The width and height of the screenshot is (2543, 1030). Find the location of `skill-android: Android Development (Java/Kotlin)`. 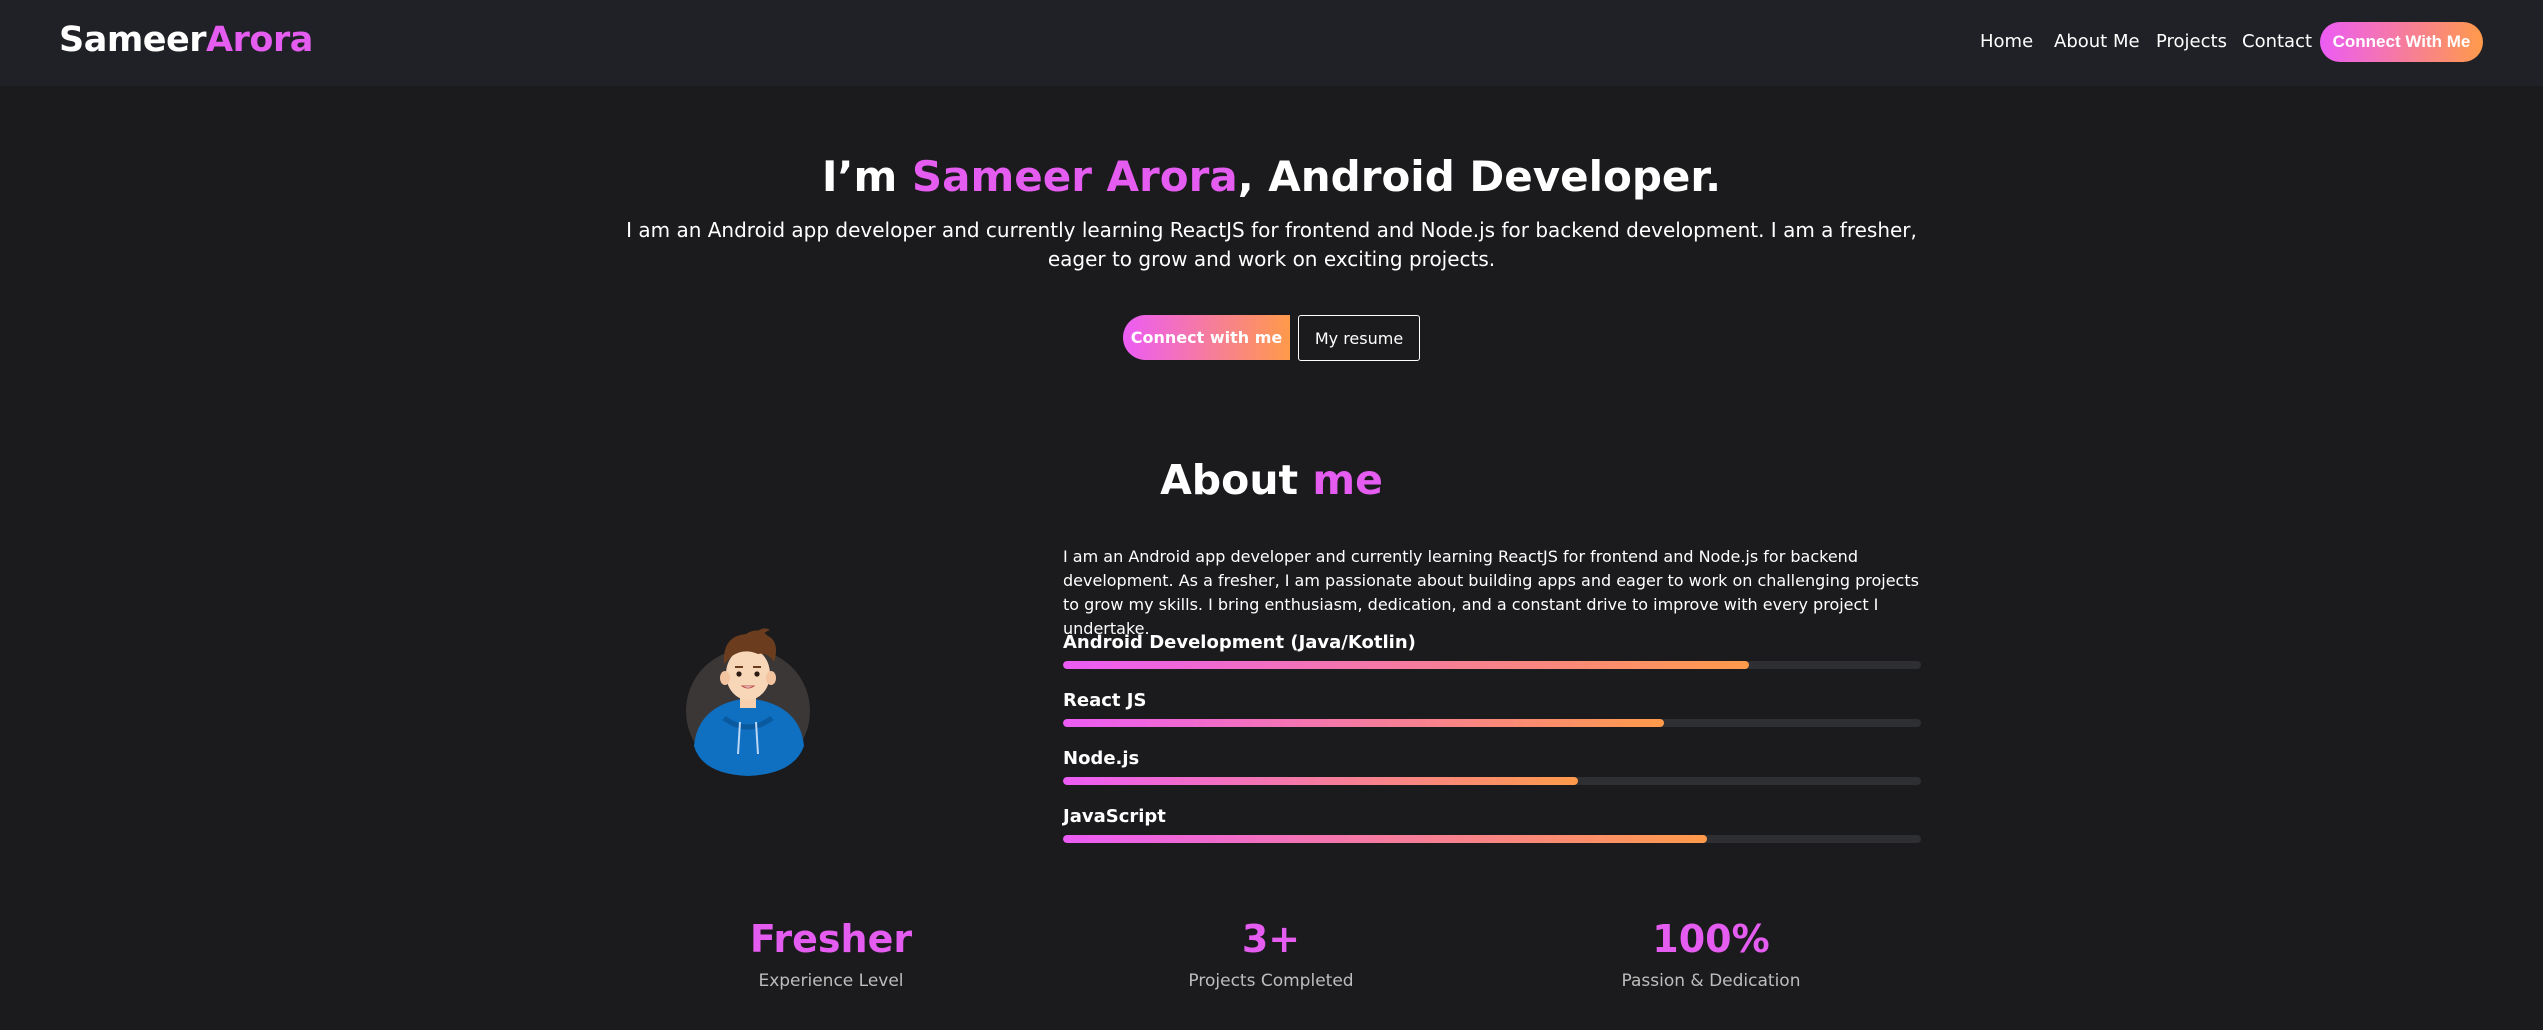

skill-android: Android Development (Java/Kotlin) is located at coordinates (1492, 652).